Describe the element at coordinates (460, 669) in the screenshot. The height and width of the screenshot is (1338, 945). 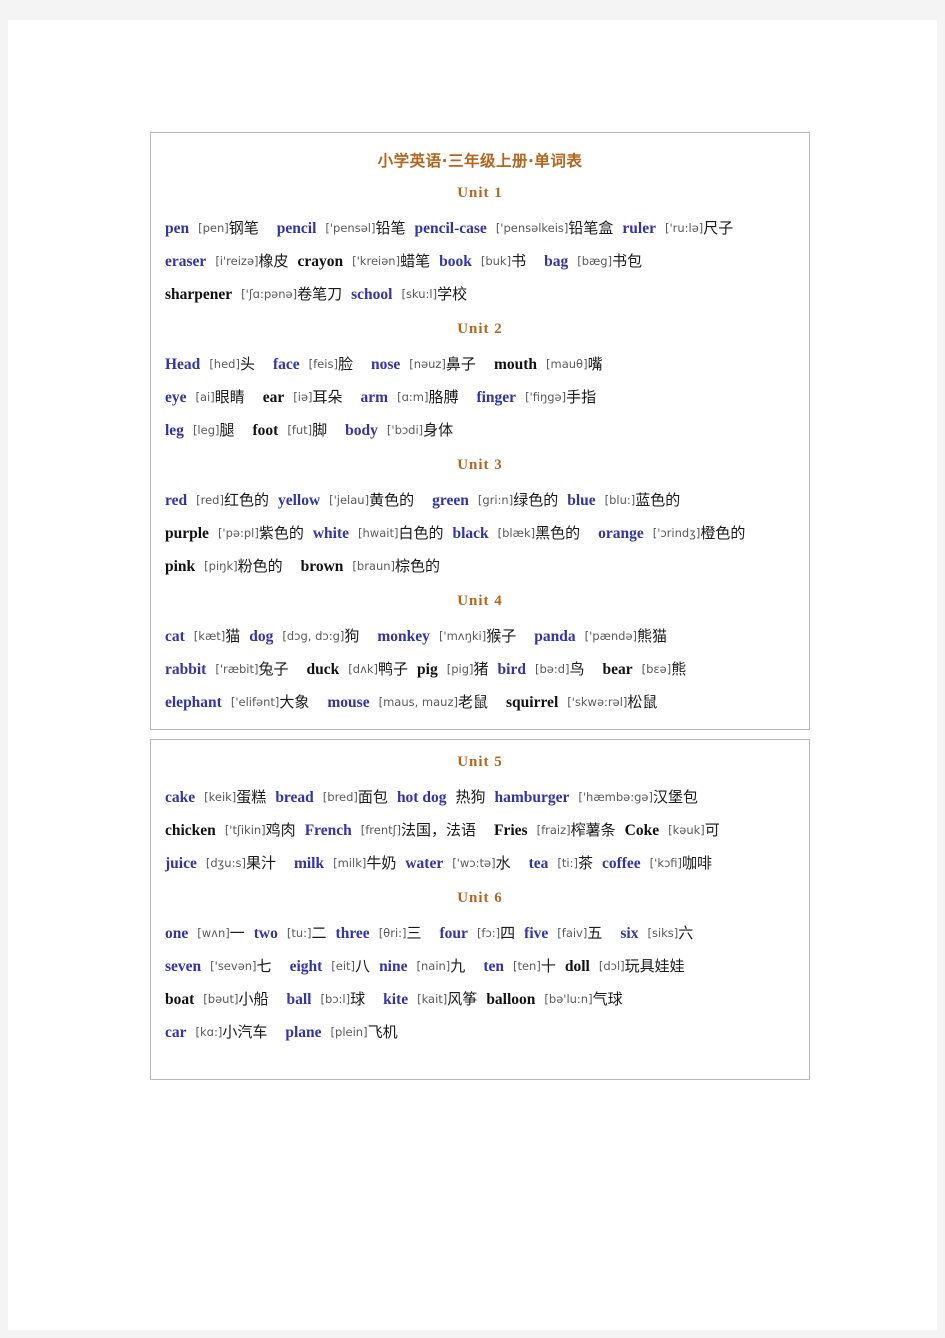
I see `vocab-phonetic: [pig]` at that location.